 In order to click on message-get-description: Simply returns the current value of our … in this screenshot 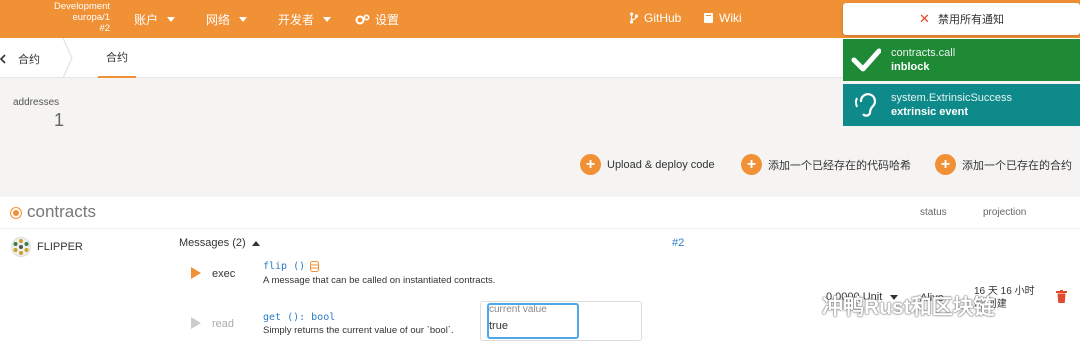, I will do `click(358, 330)`.